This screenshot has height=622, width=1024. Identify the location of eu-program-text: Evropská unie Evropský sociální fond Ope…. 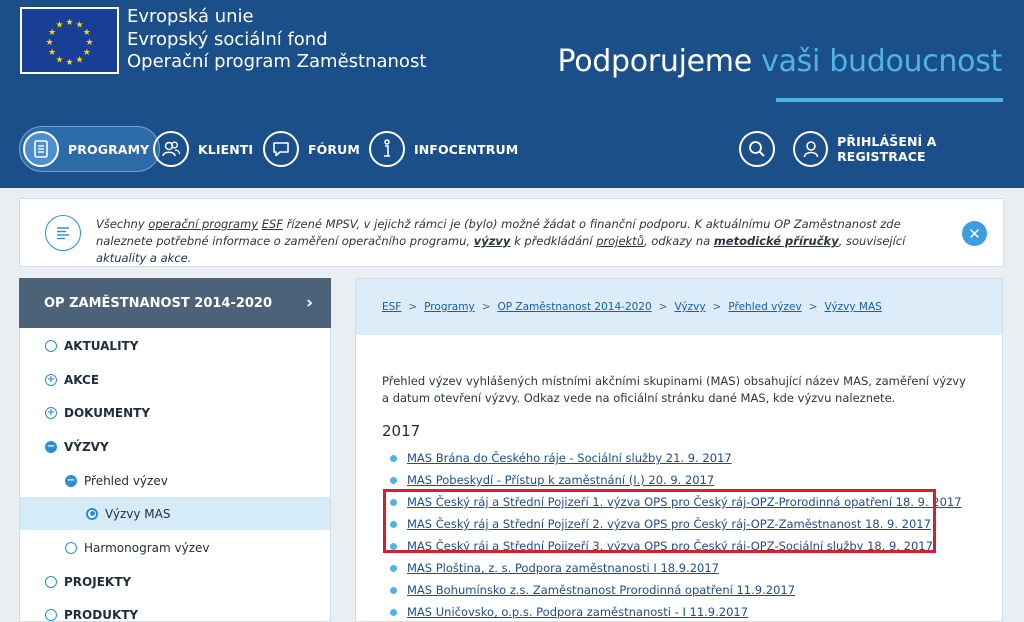
(276, 40).